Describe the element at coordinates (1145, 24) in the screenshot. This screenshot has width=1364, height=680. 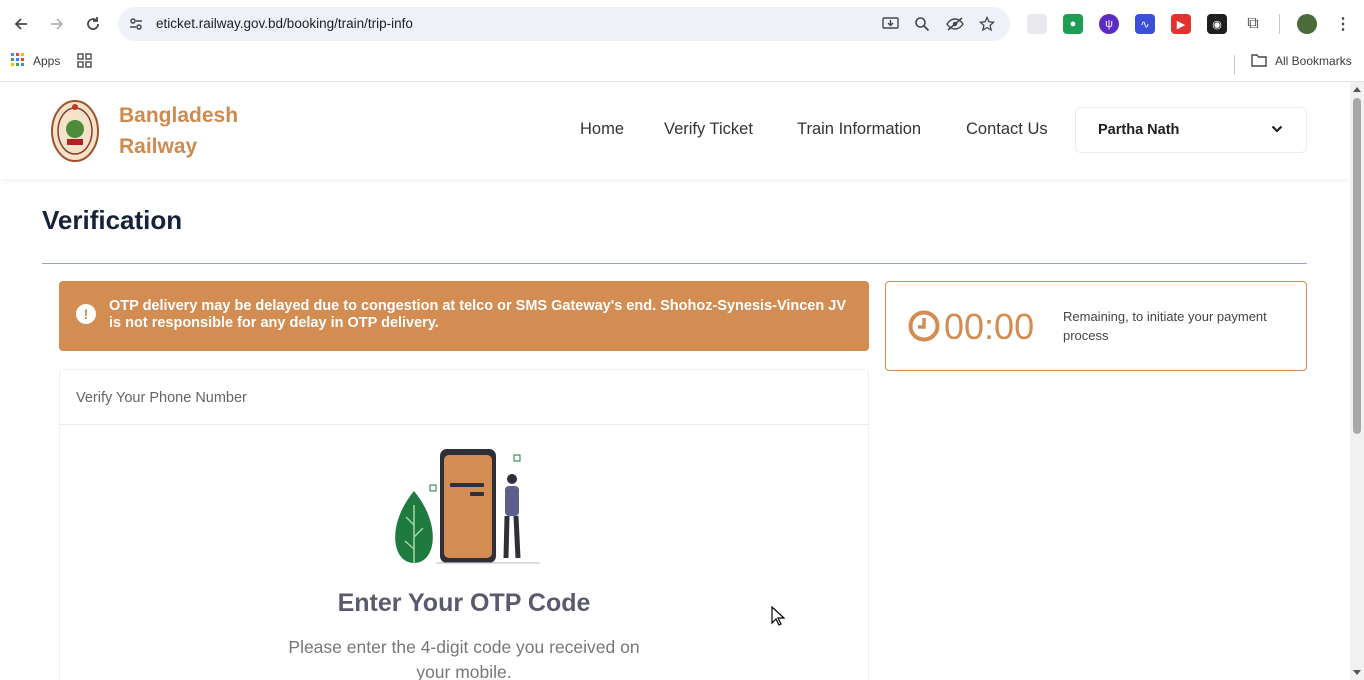
I see `extension-wave-icon: ∿` at that location.